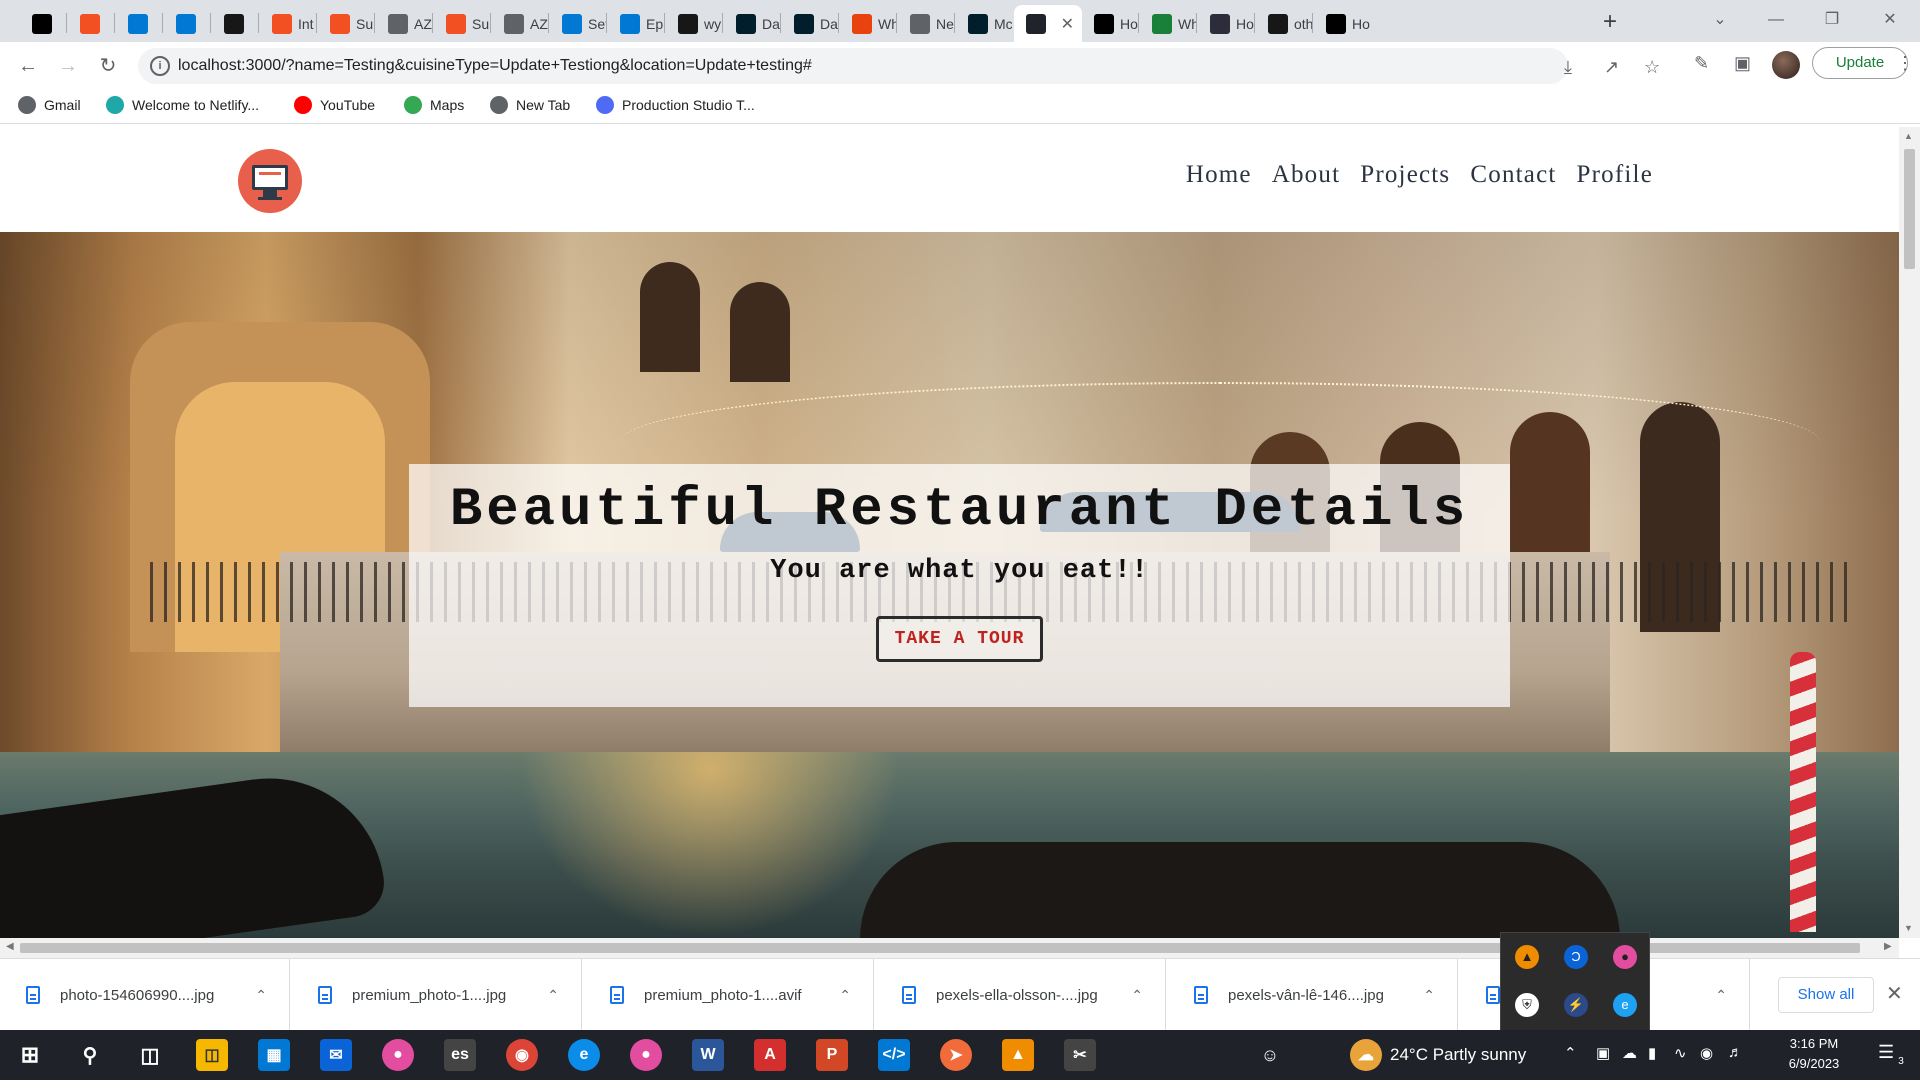  I want to click on nav-projects: Projects, so click(1405, 175).